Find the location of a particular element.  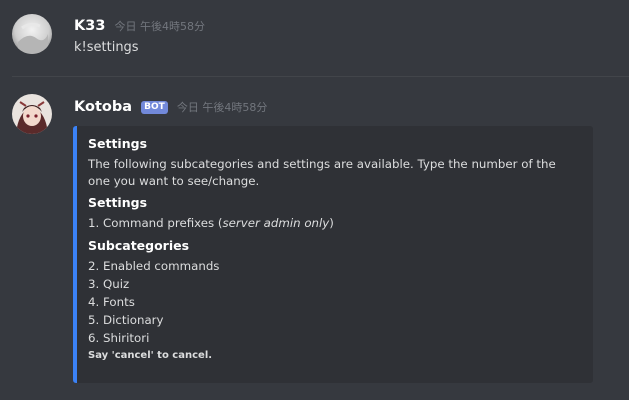

embed-footer: Say 'cancel' to cancel. is located at coordinates (150, 355).